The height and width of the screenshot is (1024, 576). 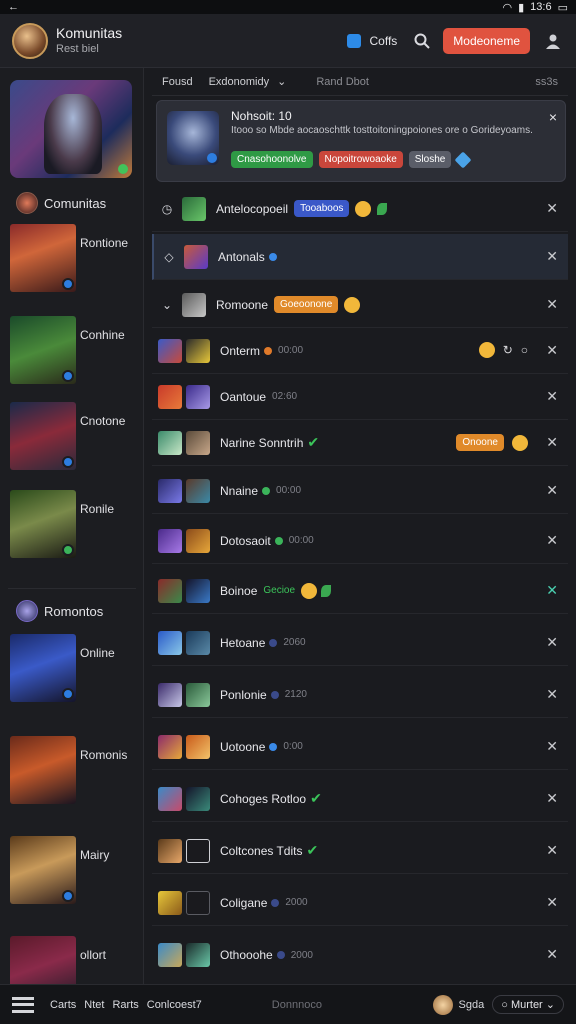 What do you see at coordinates (360, 305) in the screenshot?
I see `list-item: ⌄ Romoone Goeoonone ✕` at bounding box center [360, 305].